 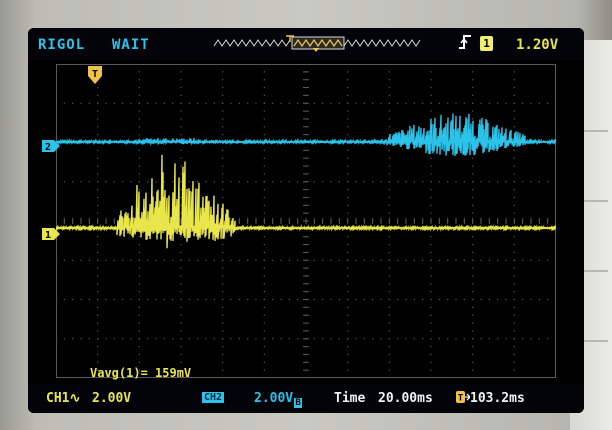 What do you see at coordinates (112, 398) in the screenshot?
I see `ch1-scale: 2.00V` at bounding box center [112, 398].